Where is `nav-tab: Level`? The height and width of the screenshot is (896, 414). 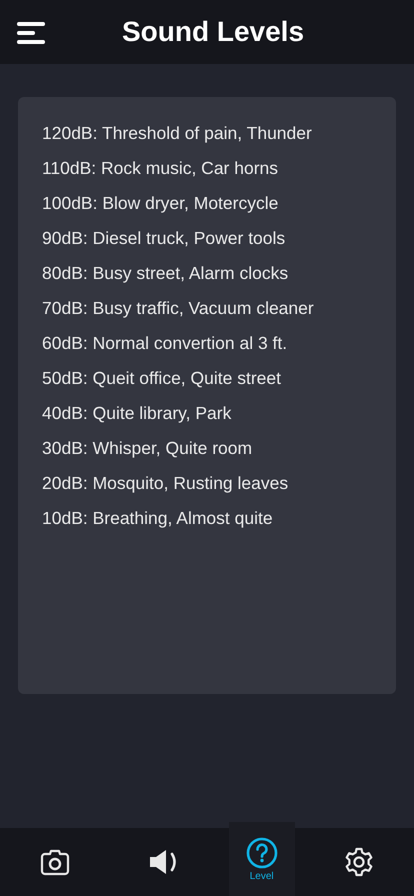
nav-tab: Level is located at coordinates (261, 859).